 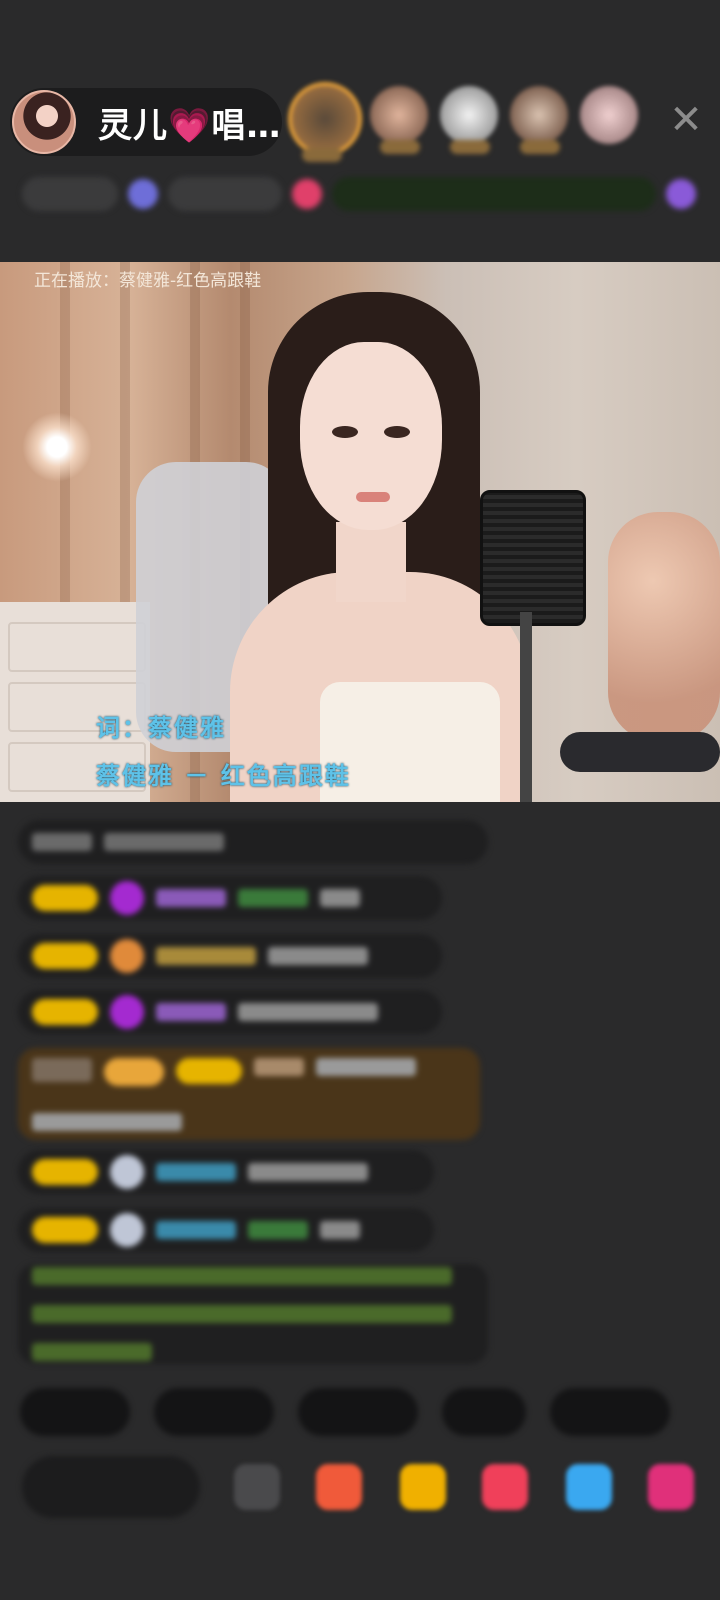 I want to click on quick-reply-tags, so click(x=345, y=1412).